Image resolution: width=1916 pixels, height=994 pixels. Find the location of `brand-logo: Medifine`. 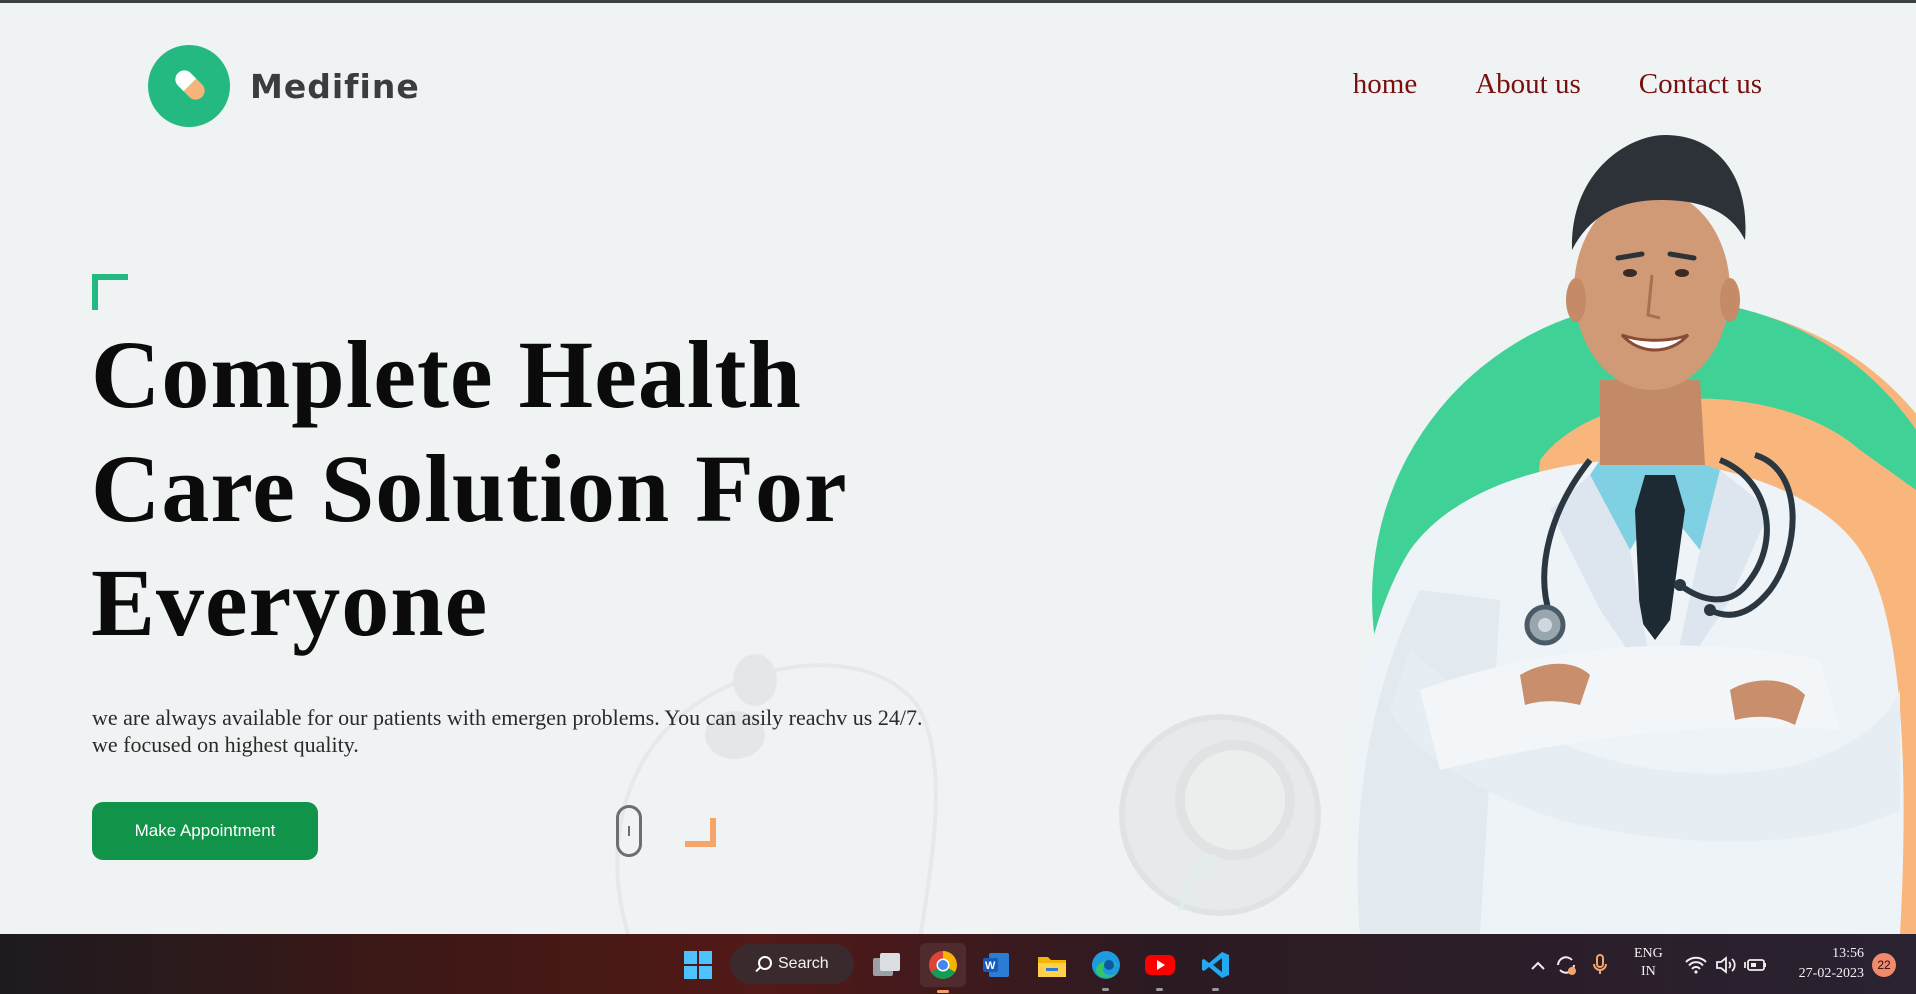

brand-logo: Medifine is located at coordinates (284, 86).